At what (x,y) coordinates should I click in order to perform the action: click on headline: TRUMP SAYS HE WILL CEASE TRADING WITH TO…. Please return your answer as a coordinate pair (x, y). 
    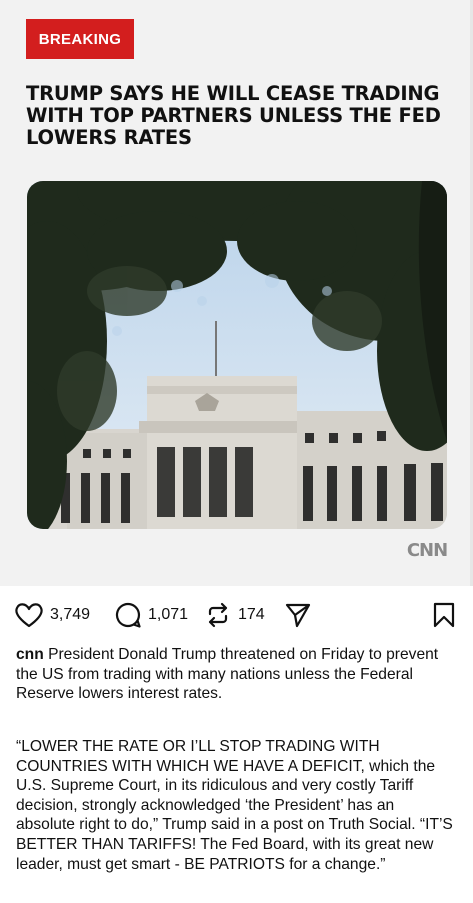
    Looking at the image, I should click on (233, 115).